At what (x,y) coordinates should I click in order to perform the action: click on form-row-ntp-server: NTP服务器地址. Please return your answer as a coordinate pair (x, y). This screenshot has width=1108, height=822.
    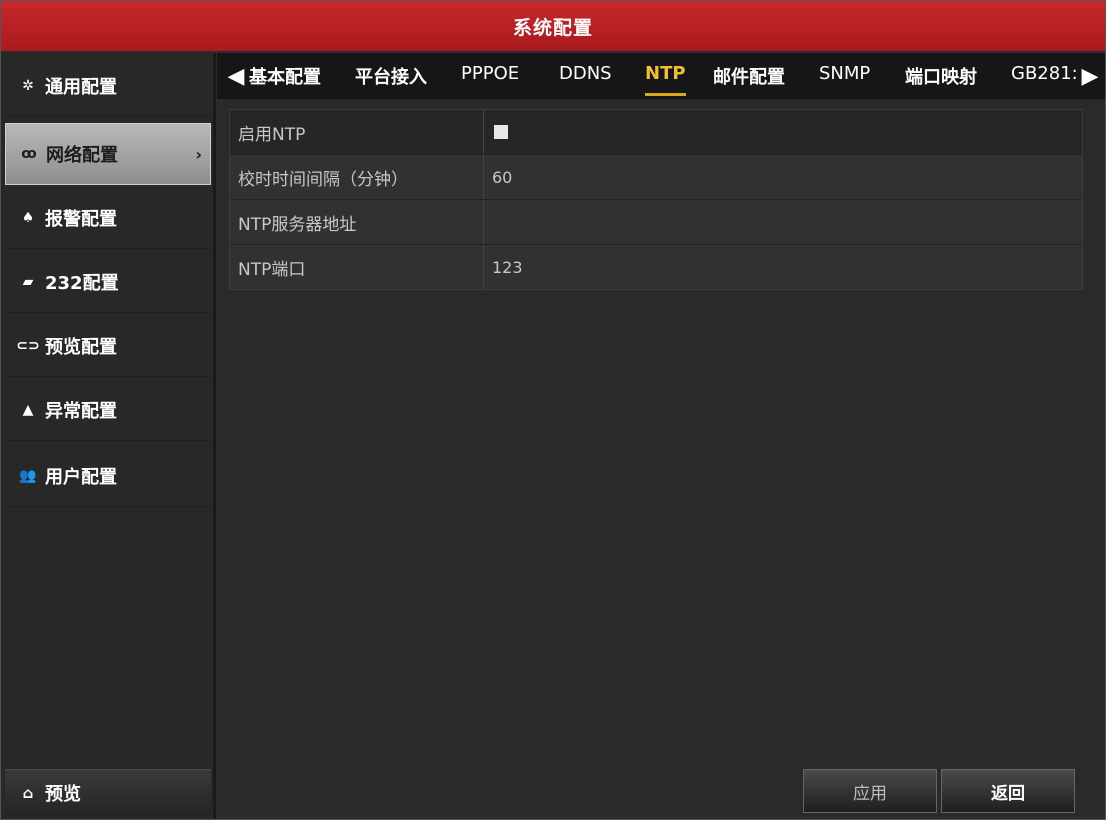
    Looking at the image, I should click on (656, 222).